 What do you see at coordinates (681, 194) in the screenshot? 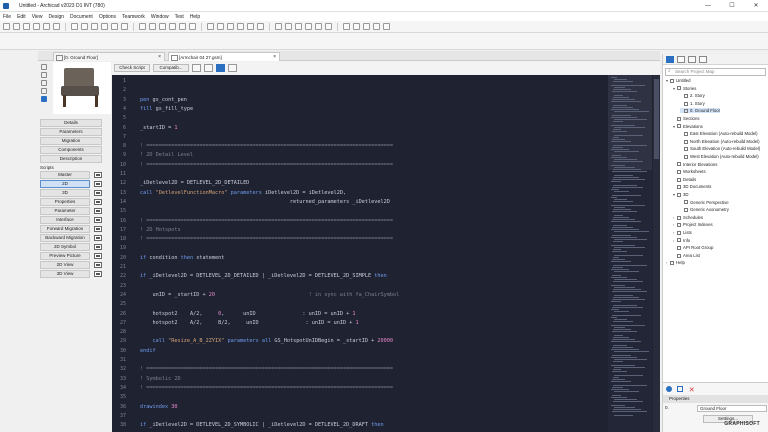
I see `project-map-item: ▾ 3D` at bounding box center [681, 194].